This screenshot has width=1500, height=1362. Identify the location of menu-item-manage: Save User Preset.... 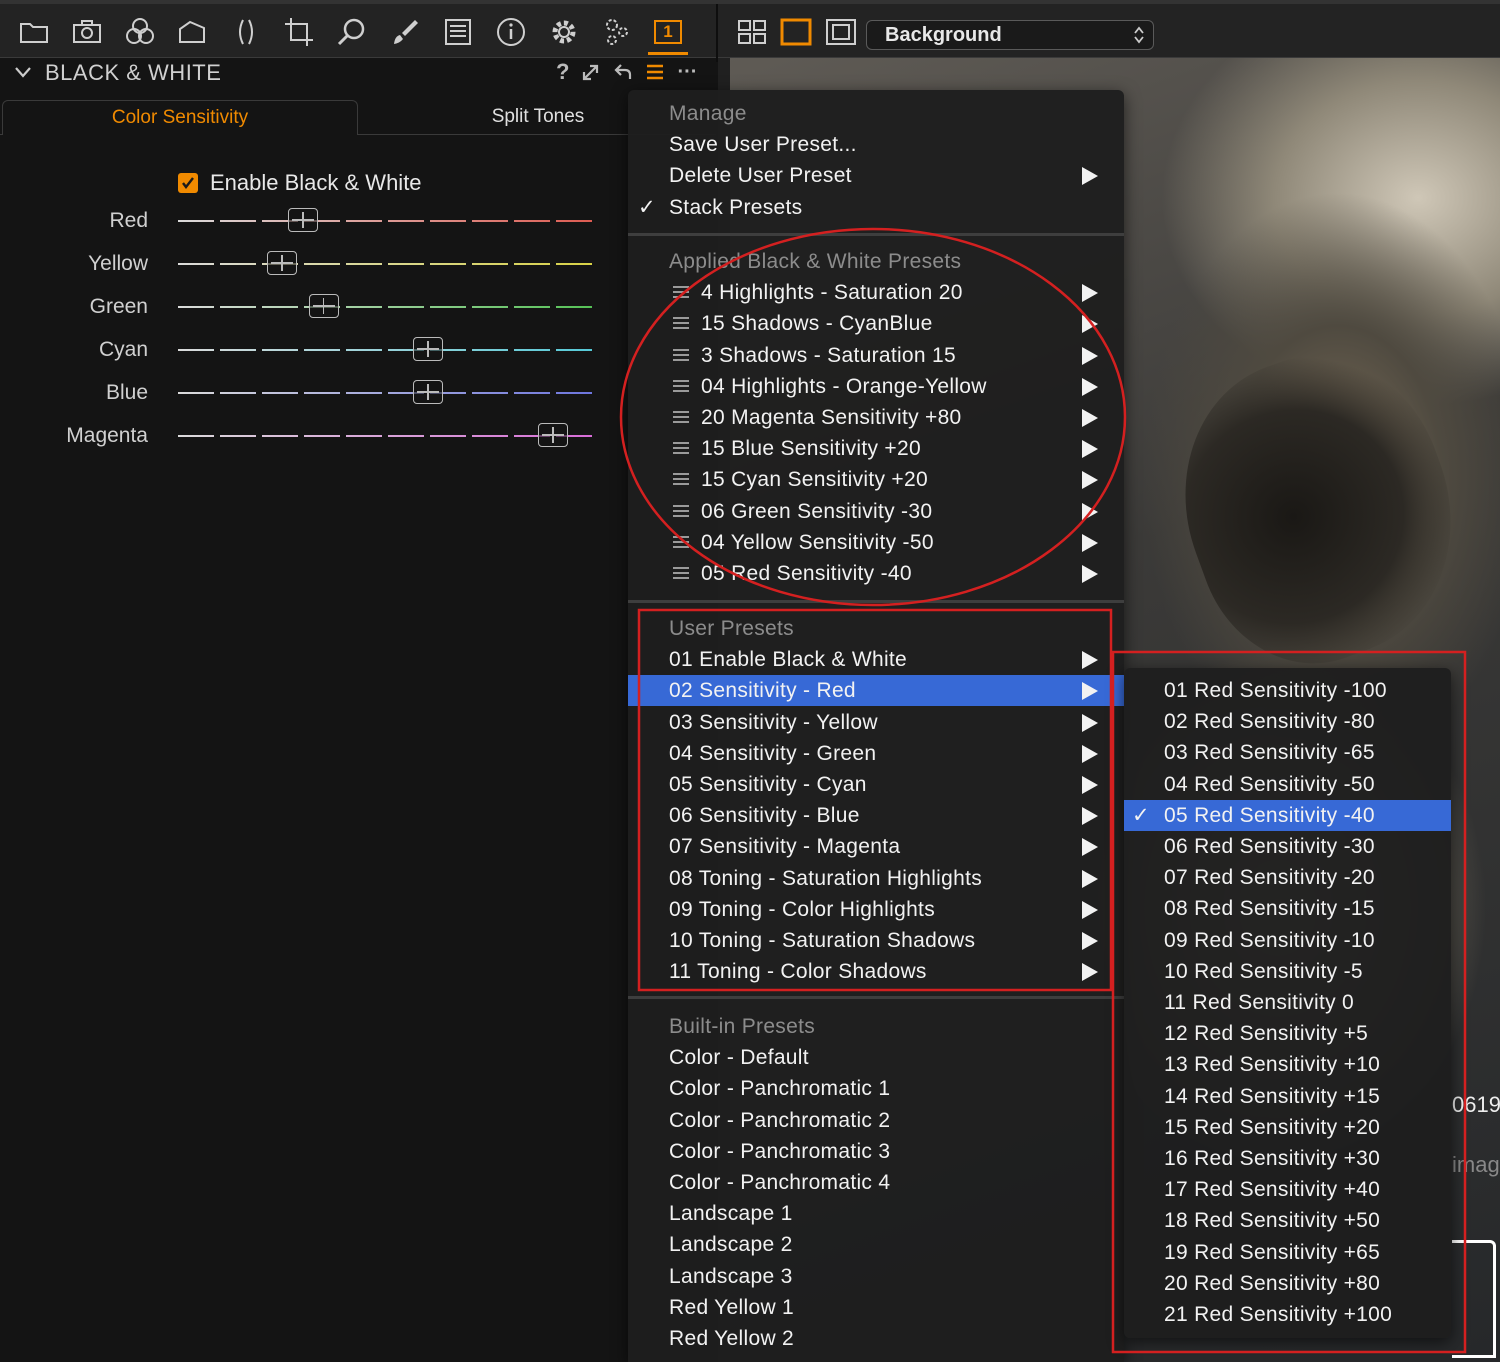
(876, 144).